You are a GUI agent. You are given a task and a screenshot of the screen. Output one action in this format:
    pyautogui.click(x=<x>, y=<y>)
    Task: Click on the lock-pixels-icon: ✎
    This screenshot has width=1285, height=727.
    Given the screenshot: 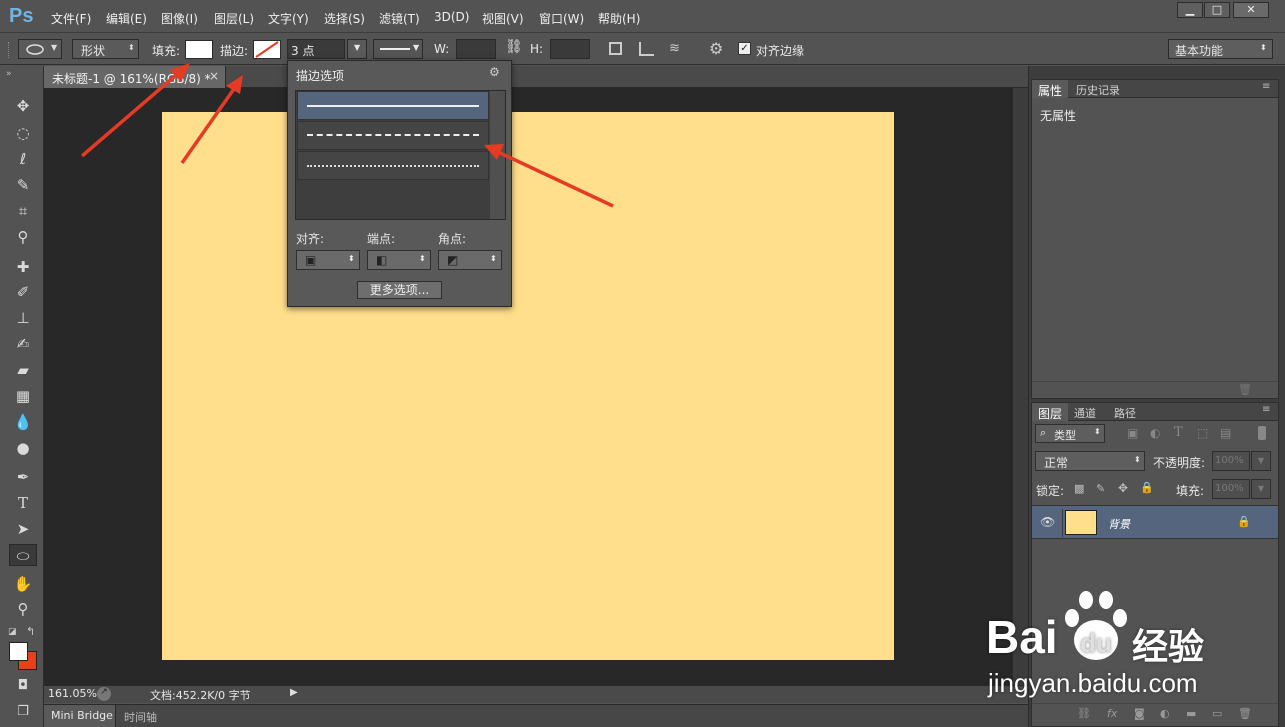 What is the action you would take?
    pyautogui.click(x=1100, y=488)
    